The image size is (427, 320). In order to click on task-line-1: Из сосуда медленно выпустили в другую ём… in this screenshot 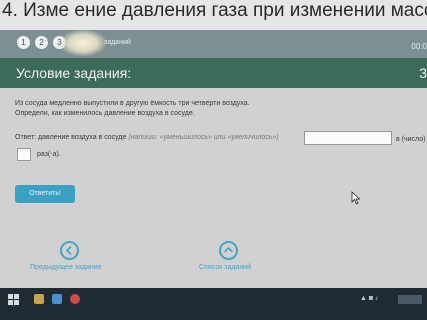, I will do `click(132, 103)`.